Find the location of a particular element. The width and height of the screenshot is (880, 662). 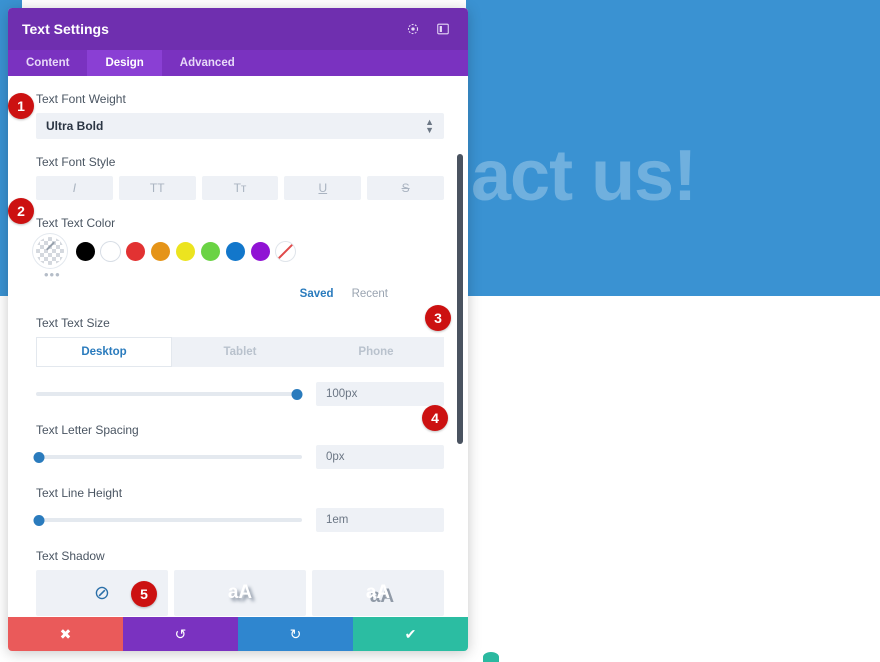

line-height-controls: 1em is located at coordinates (240, 520).